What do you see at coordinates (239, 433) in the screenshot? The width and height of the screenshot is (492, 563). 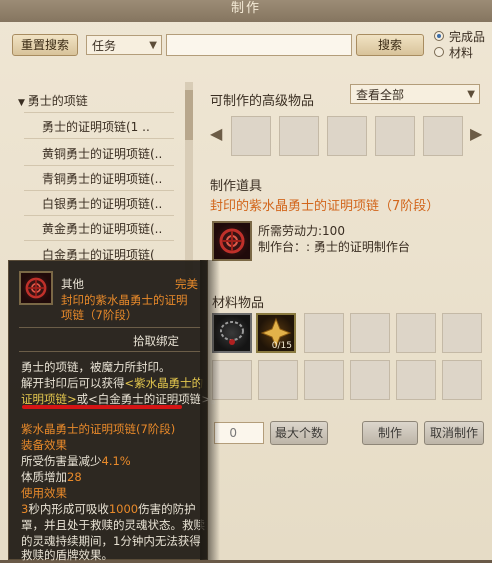 I see `quantity-input: 0` at bounding box center [239, 433].